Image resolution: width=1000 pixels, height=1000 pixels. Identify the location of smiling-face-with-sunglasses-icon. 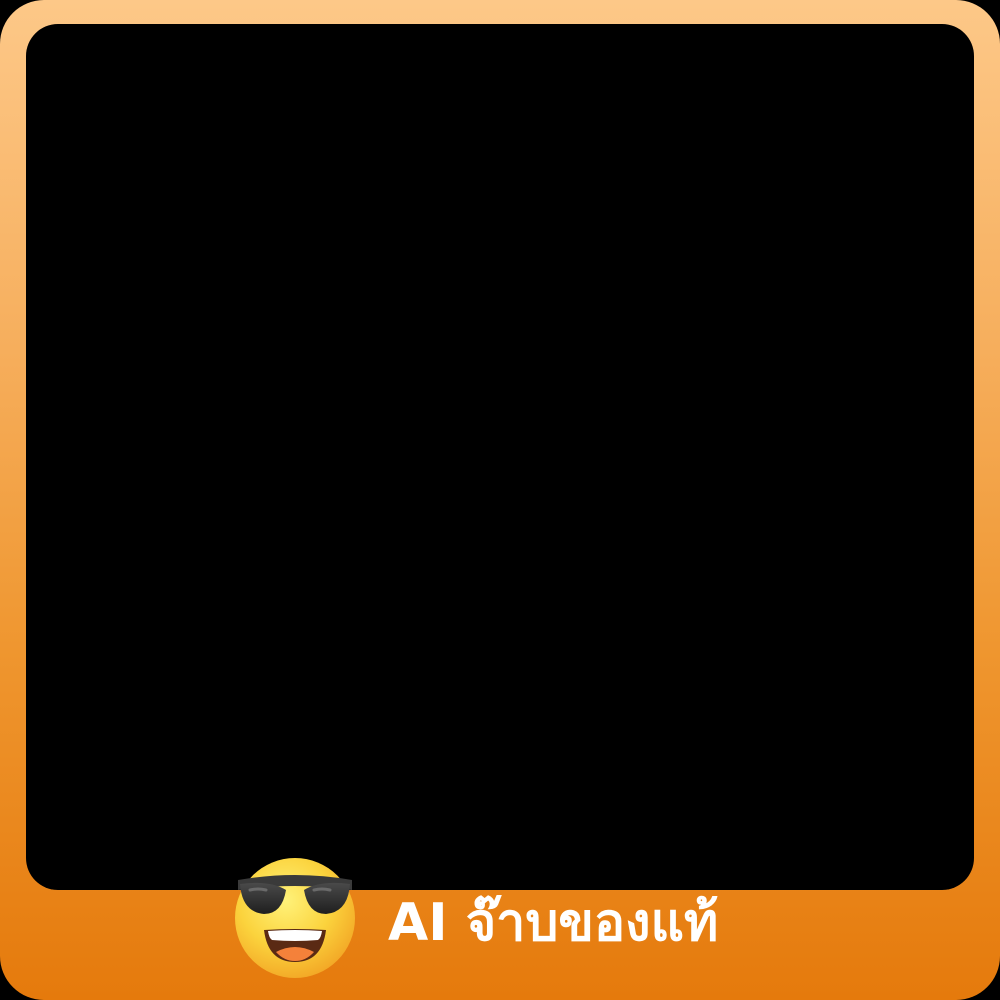
(295, 915).